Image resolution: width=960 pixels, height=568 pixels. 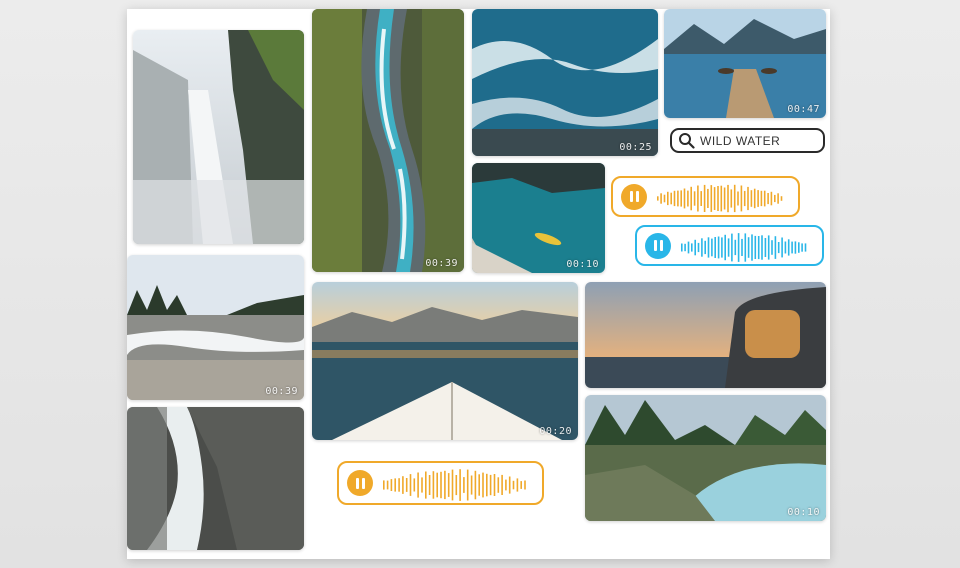 I want to click on forest-river-thumbnail, so click(x=705, y=458).